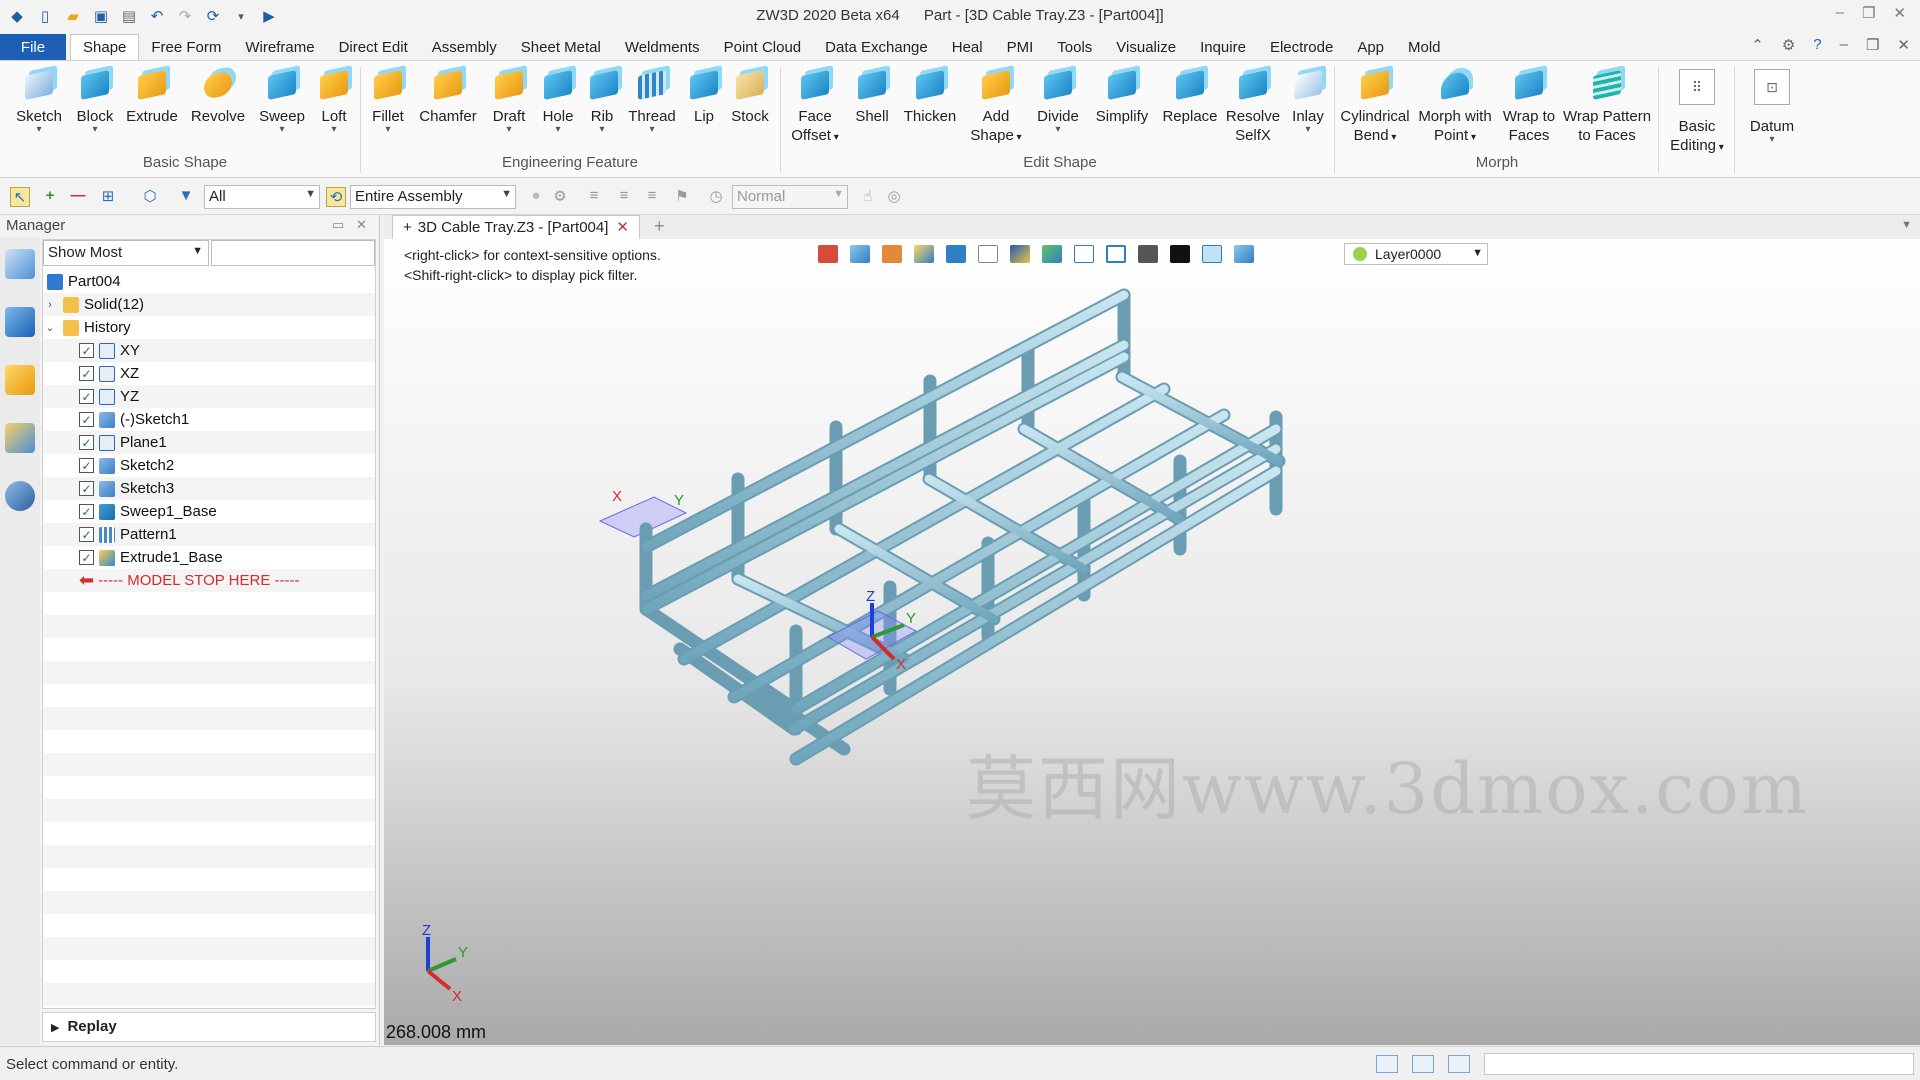  What do you see at coordinates (101, 16) in the screenshot?
I see `save-icon: ▣` at bounding box center [101, 16].